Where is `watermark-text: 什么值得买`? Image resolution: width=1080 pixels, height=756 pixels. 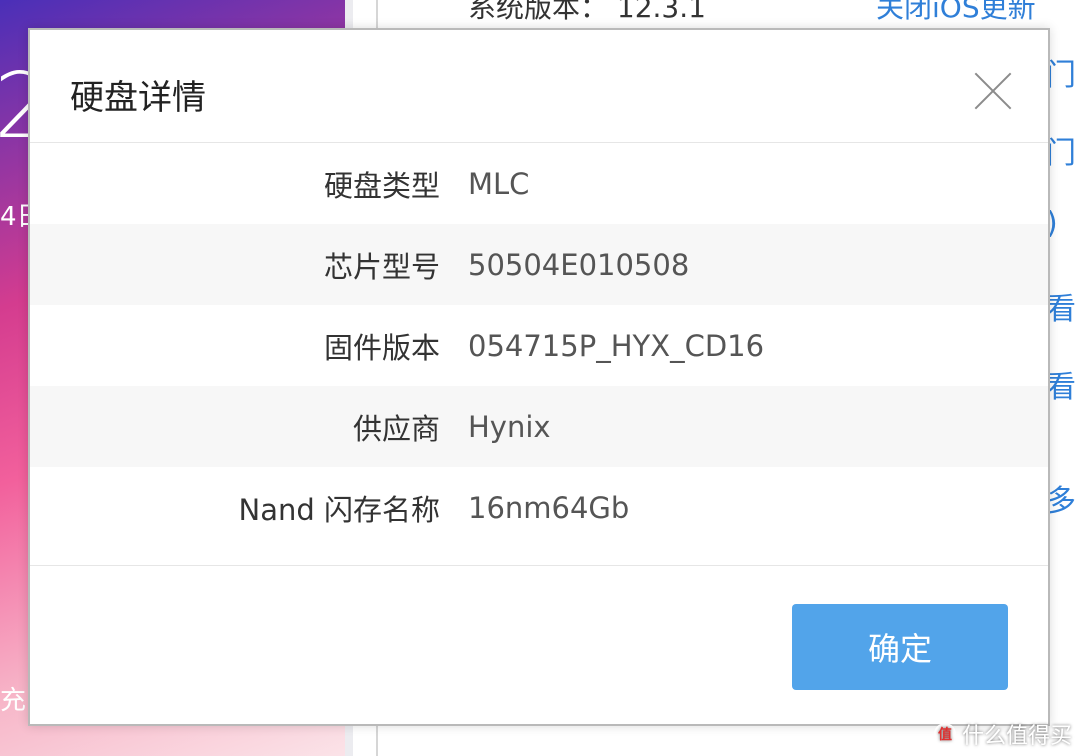 watermark-text: 什么值得买 is located at coordinates (1016, 736).